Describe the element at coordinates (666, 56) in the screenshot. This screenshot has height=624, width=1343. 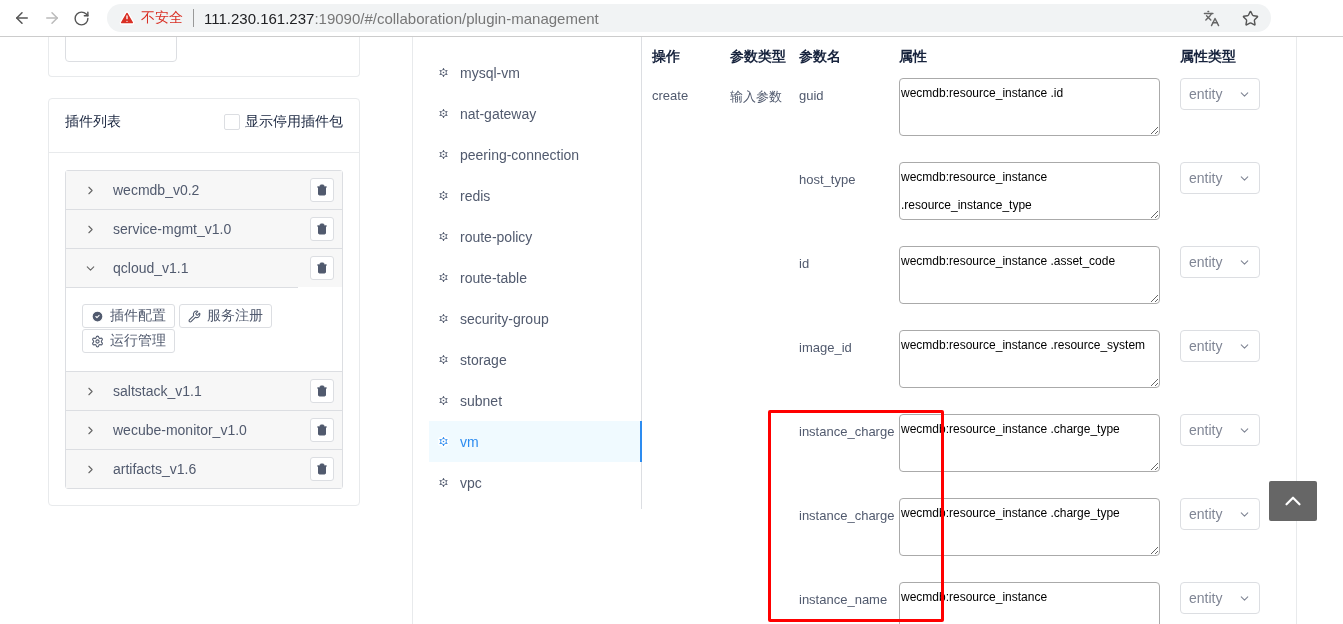
I see `column-header: 操作` at that location.